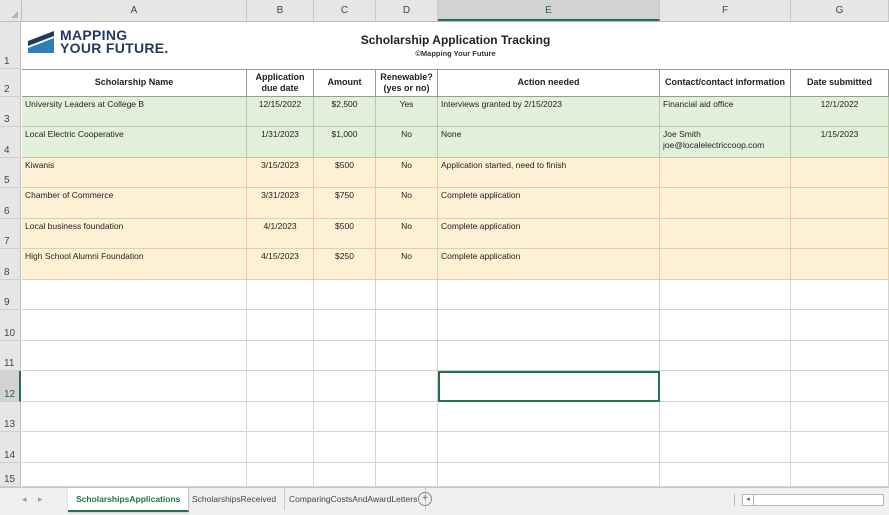  I want to click on row-header-8: 8, so click(10, 264).